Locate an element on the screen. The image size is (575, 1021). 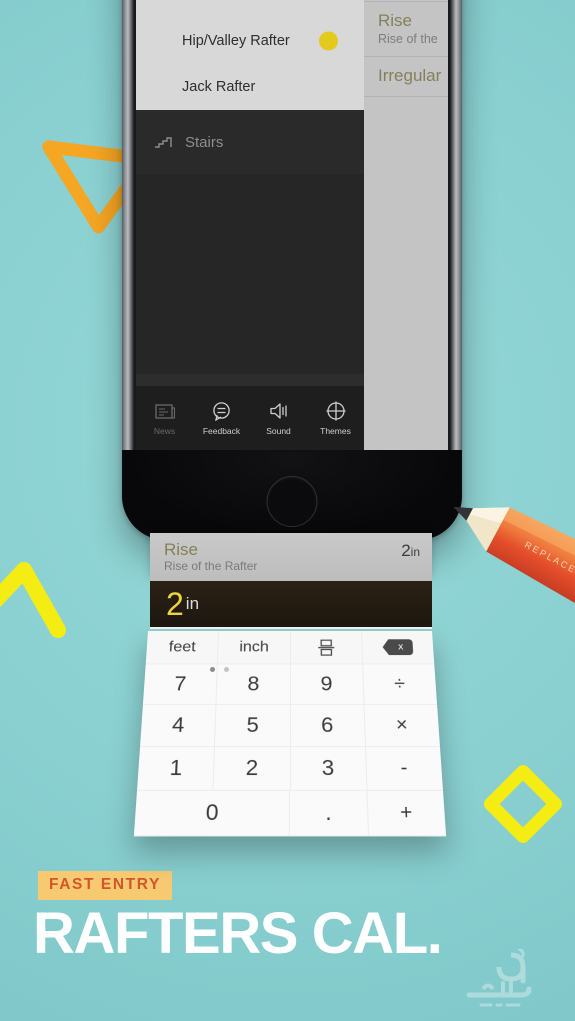
key-2: 2 is located at coordinates (252, 769).